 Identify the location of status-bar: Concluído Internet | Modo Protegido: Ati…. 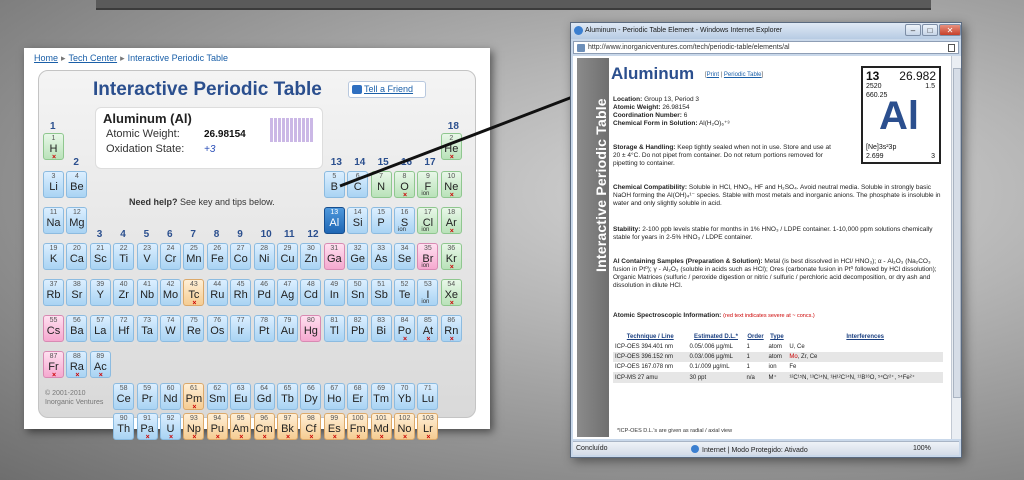
(766, 448).